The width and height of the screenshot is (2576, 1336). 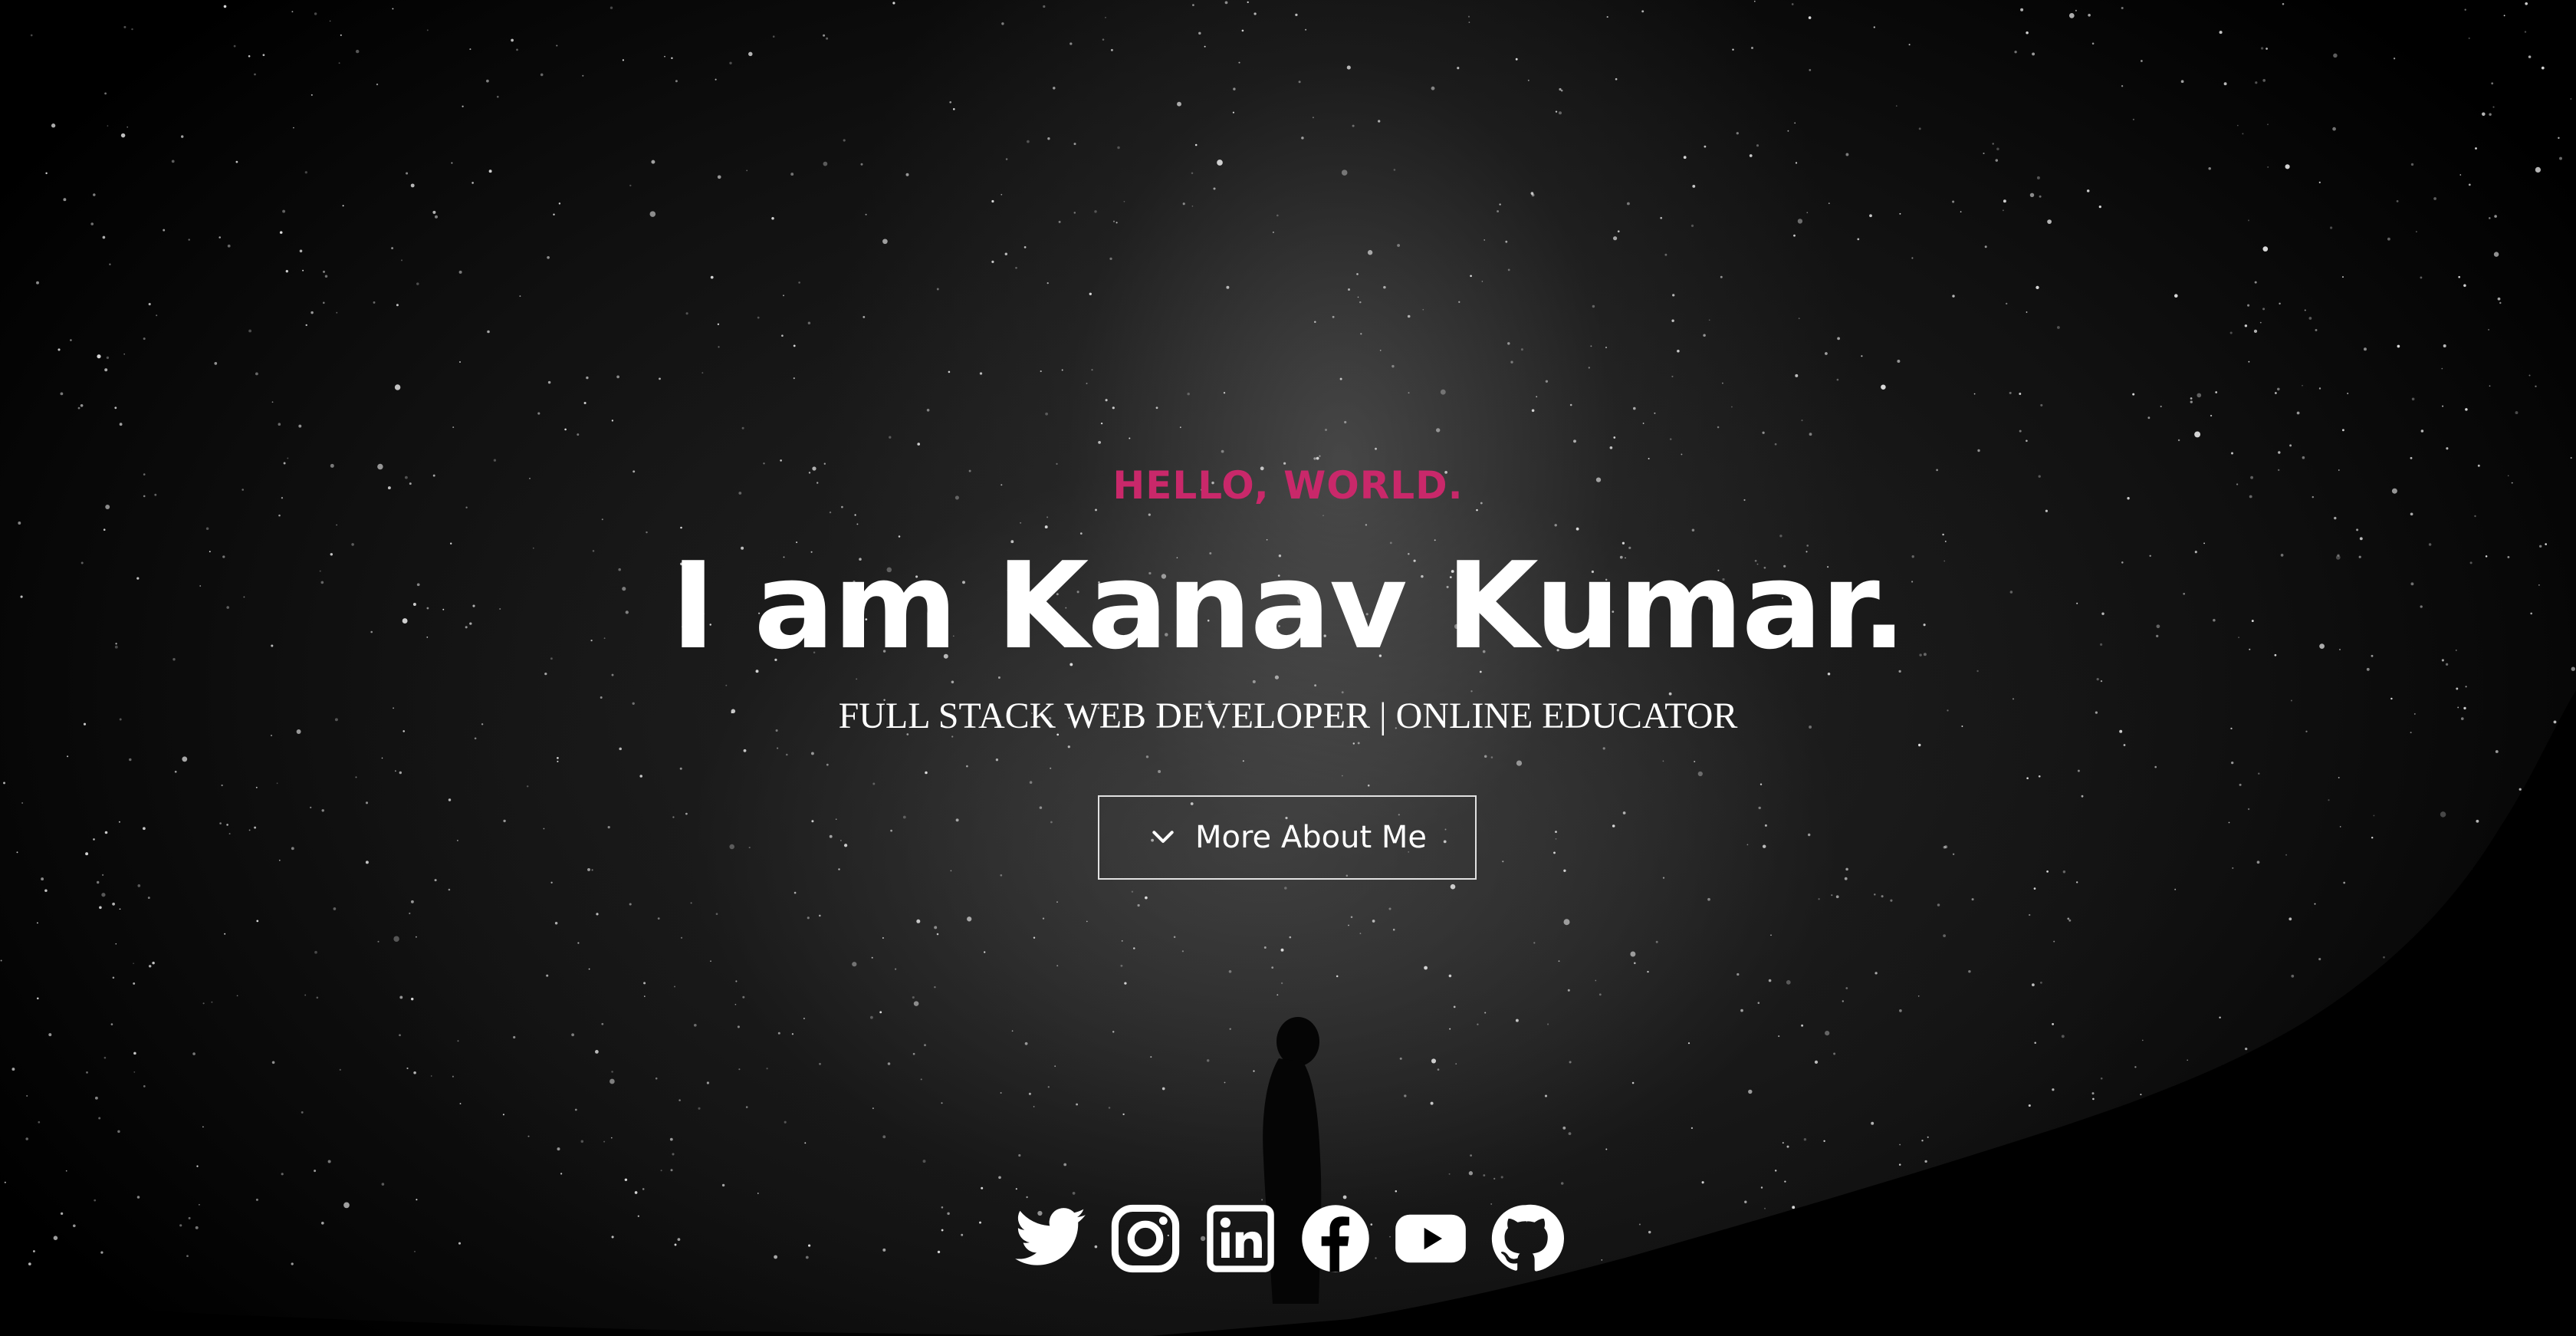 I want to click on github-link, so click(x=1526, y=1238).